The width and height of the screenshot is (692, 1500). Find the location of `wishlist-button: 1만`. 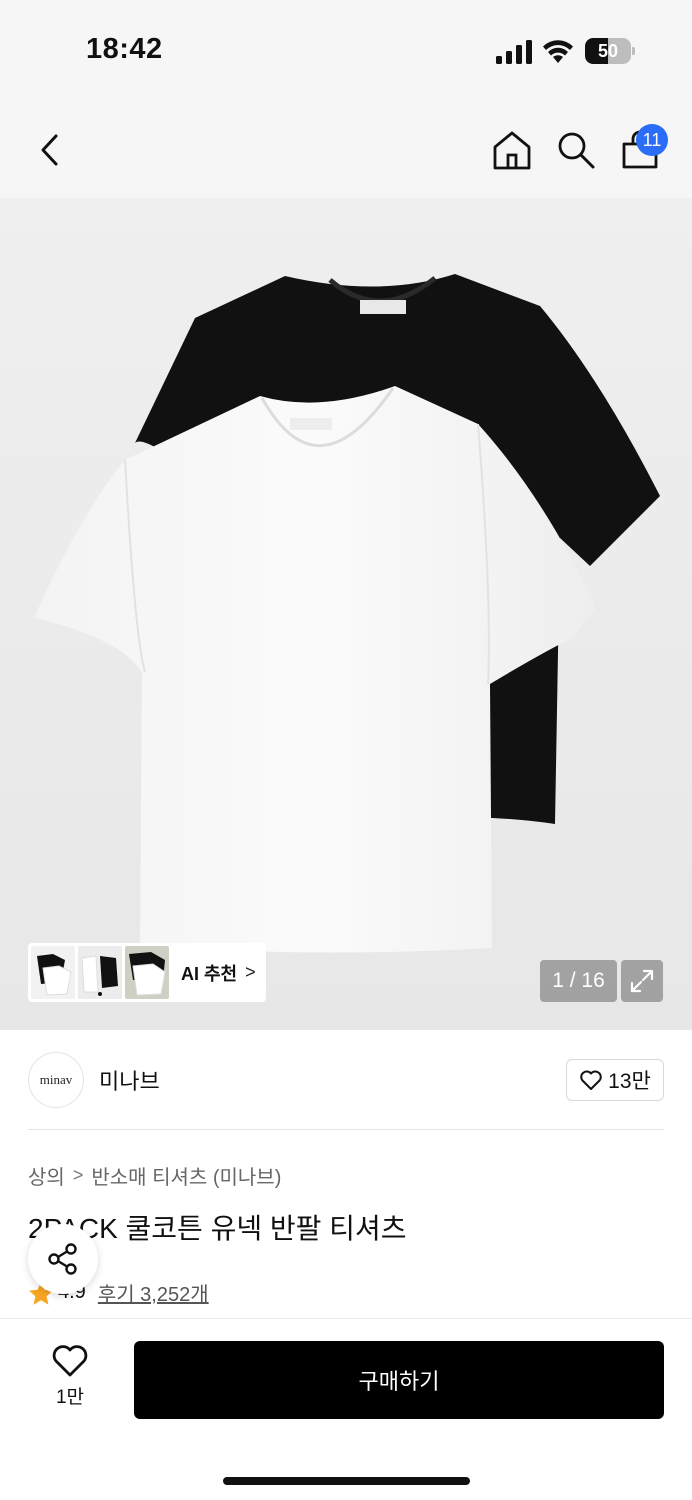

wishlist-button: 1만 is located at coordinates (70, 1380).